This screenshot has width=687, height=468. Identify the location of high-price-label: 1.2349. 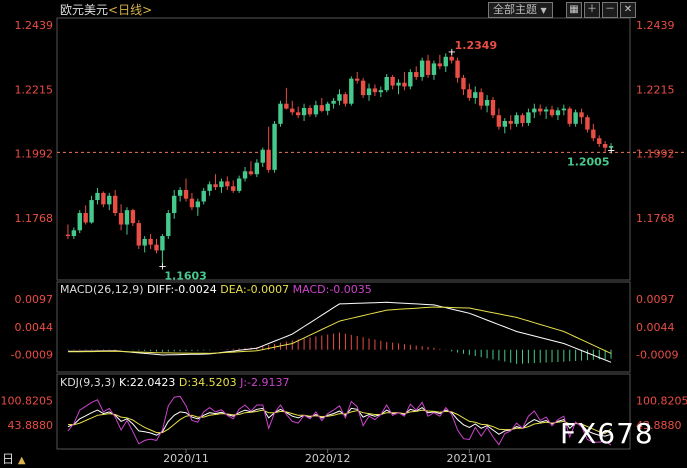
(476, 45).